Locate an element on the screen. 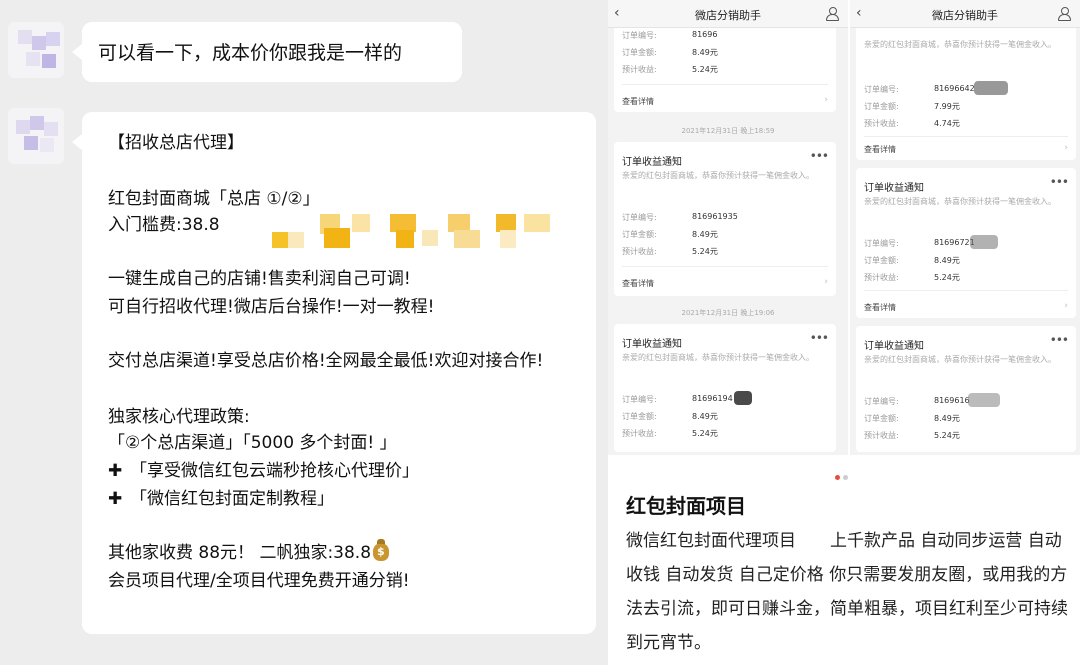 The image size is (1080, 665). pager-dot-active is located at coordinates (837, 477).